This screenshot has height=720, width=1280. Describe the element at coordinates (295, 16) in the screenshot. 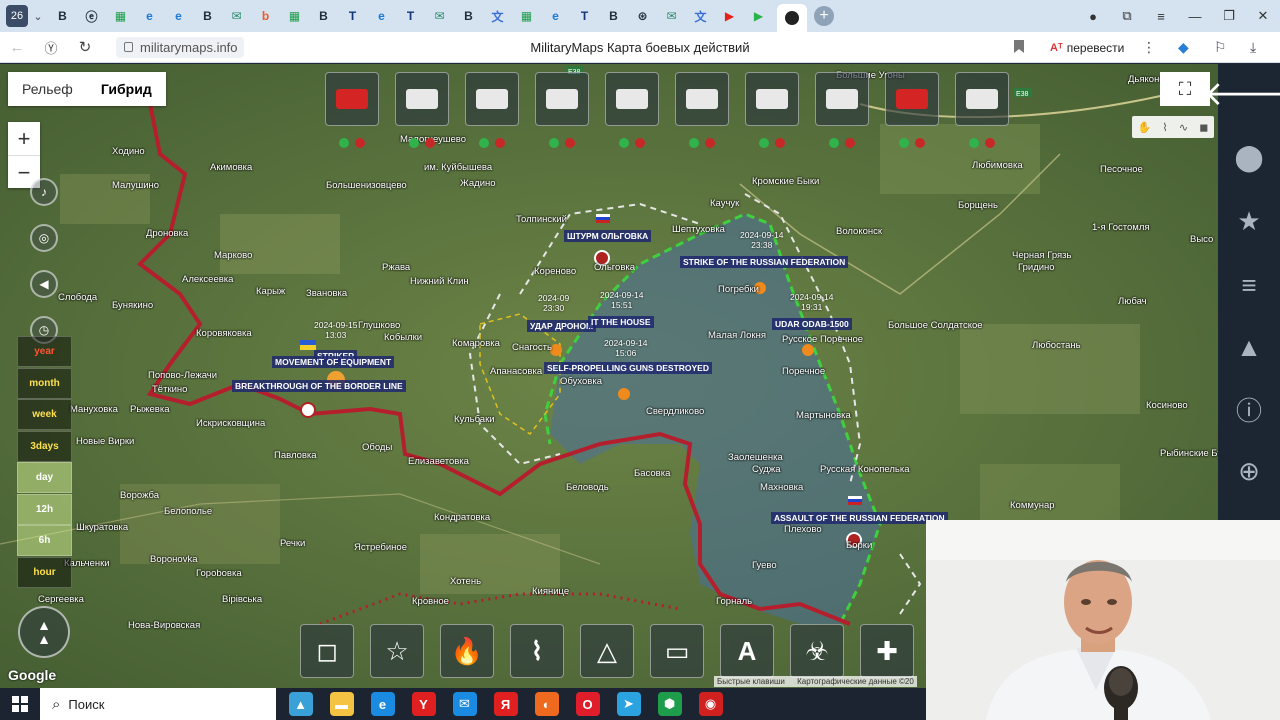

I see `tab-sheets-icon: ▦` at that location.